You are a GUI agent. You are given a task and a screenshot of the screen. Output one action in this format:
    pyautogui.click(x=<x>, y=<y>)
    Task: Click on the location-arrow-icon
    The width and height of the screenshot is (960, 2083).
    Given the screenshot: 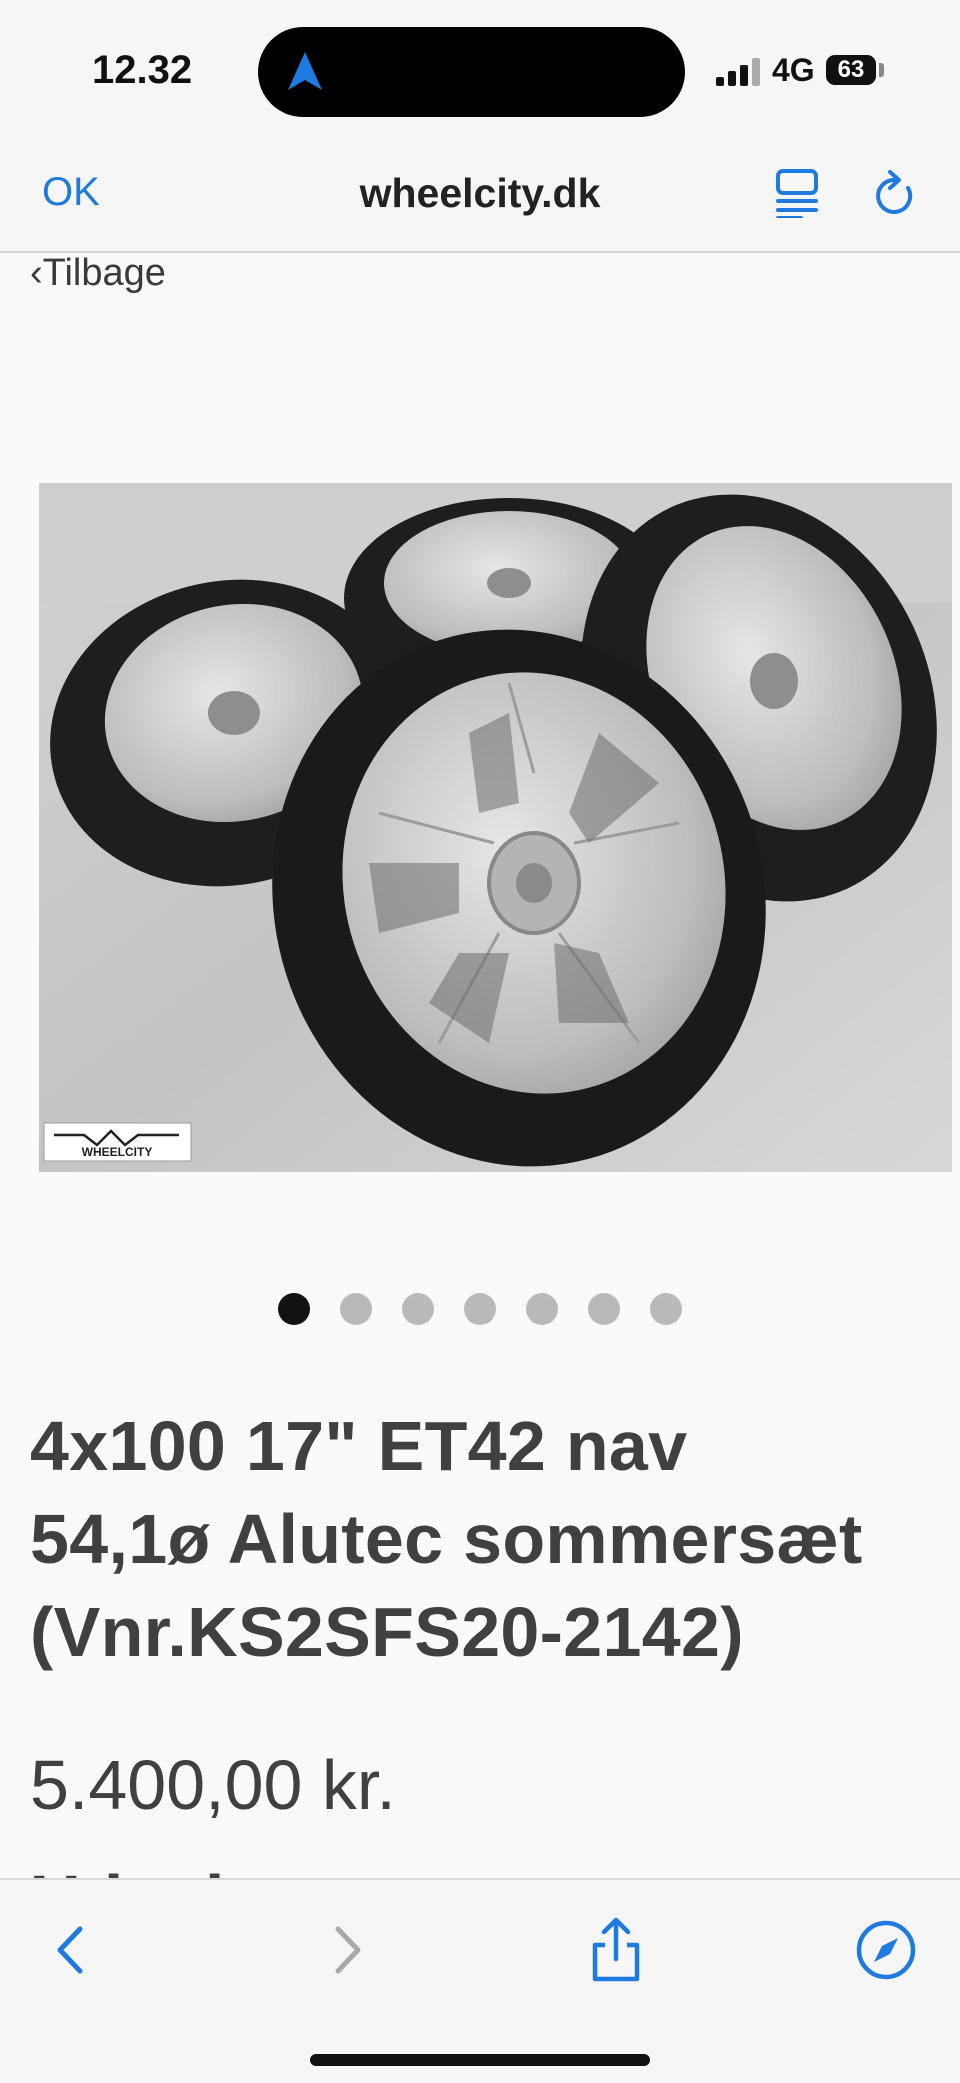 What is the action you would take?
    pyautogui.click(x=305, y=71)
    